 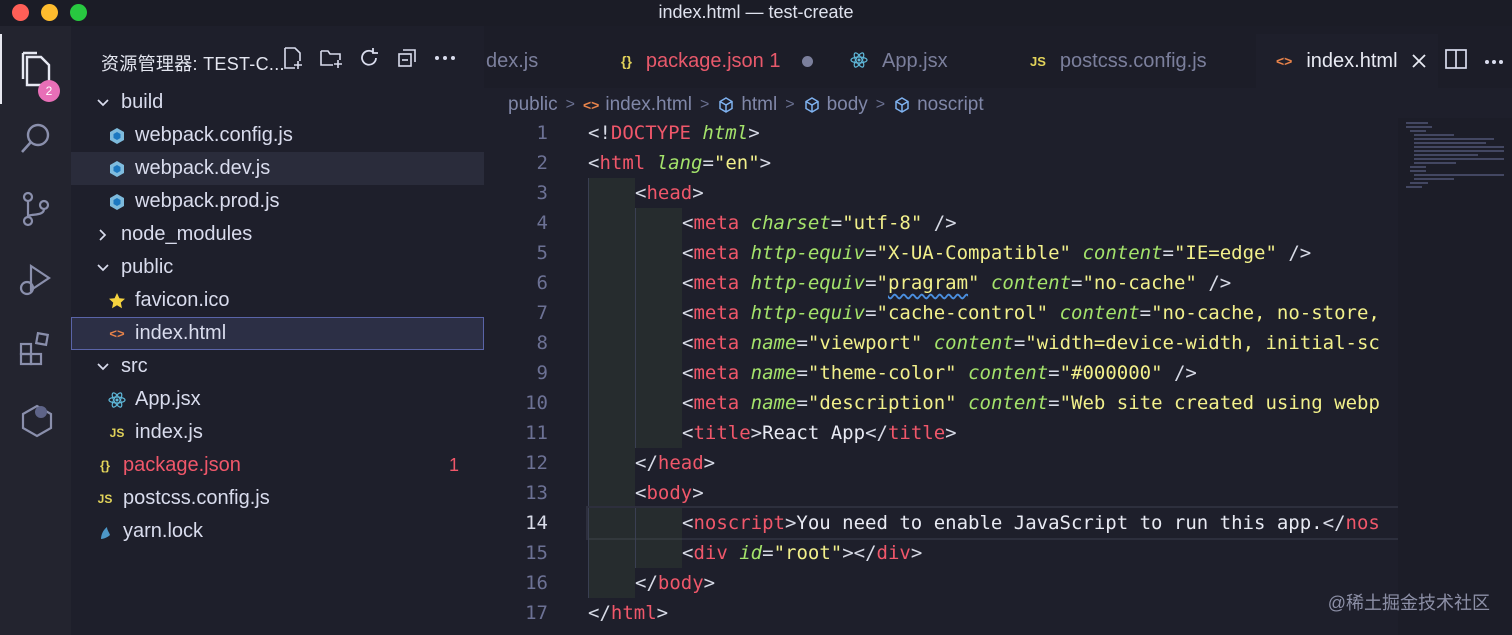 What do you see at coordinates (407, 58) in the screenshot?
I see `collapse-all-button` at bounding box center [407, 58].